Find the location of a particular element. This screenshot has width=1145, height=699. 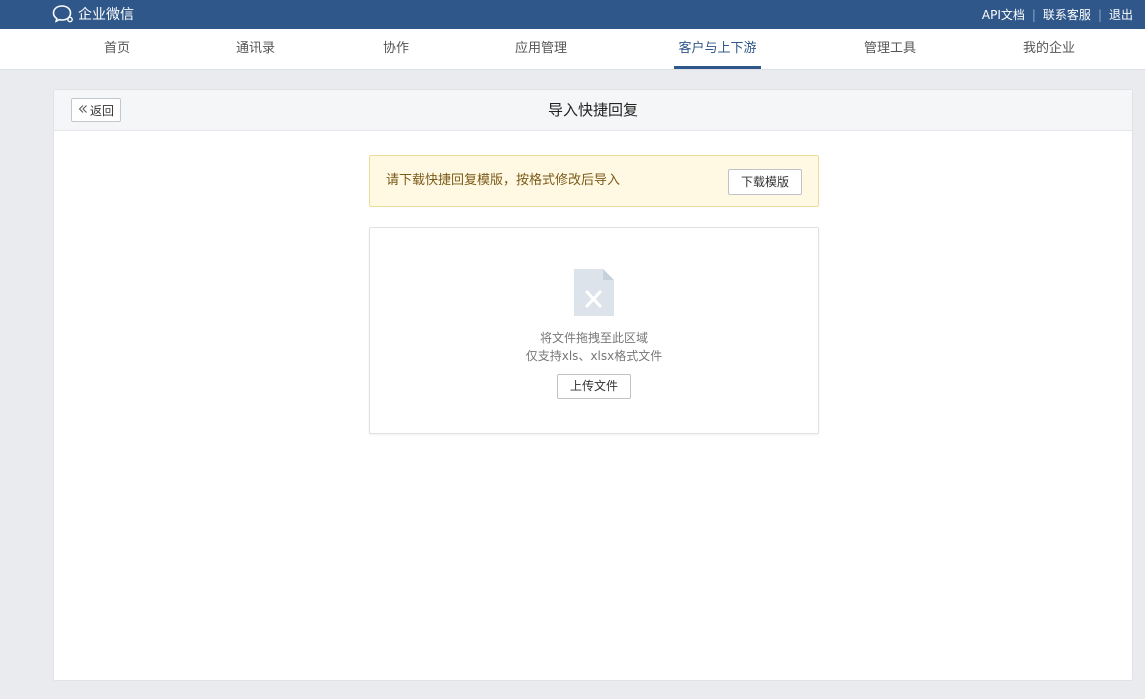

file-dropzone: 将文件拖拽至此区域 仅支持xls、xlsx格式文件 上传文件 is located at coordinates (594, 330).